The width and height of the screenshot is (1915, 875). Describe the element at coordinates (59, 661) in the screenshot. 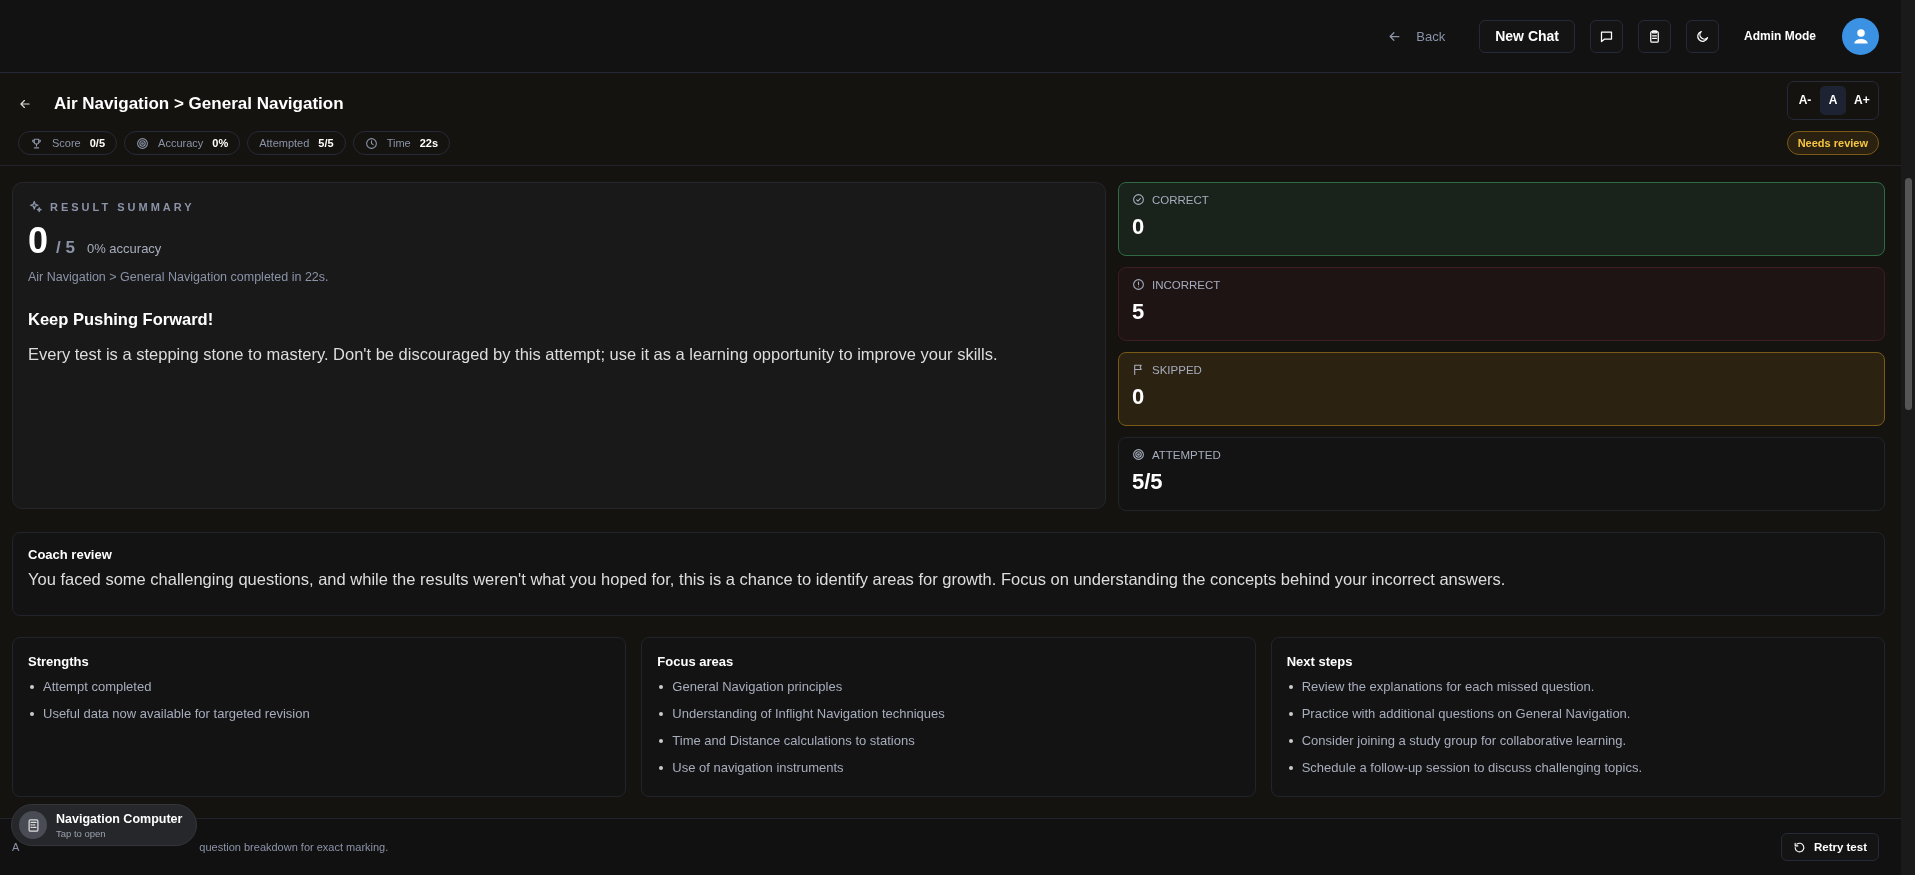

I see `card-title: Strengths` at that location.